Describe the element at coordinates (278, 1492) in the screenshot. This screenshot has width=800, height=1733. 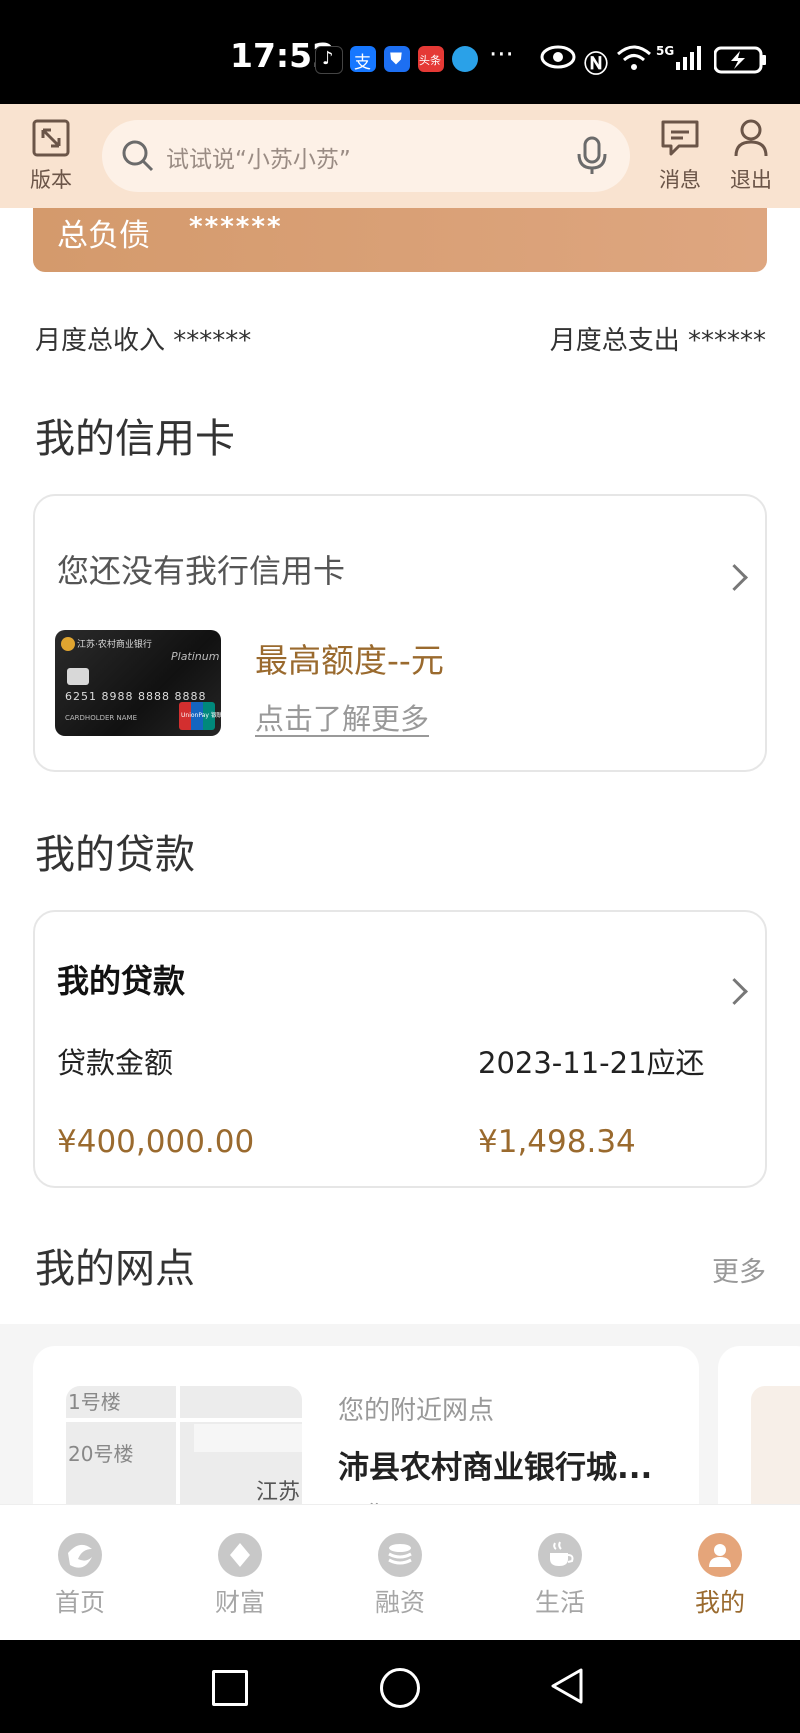
I see `map-label: 江苏` at that location.